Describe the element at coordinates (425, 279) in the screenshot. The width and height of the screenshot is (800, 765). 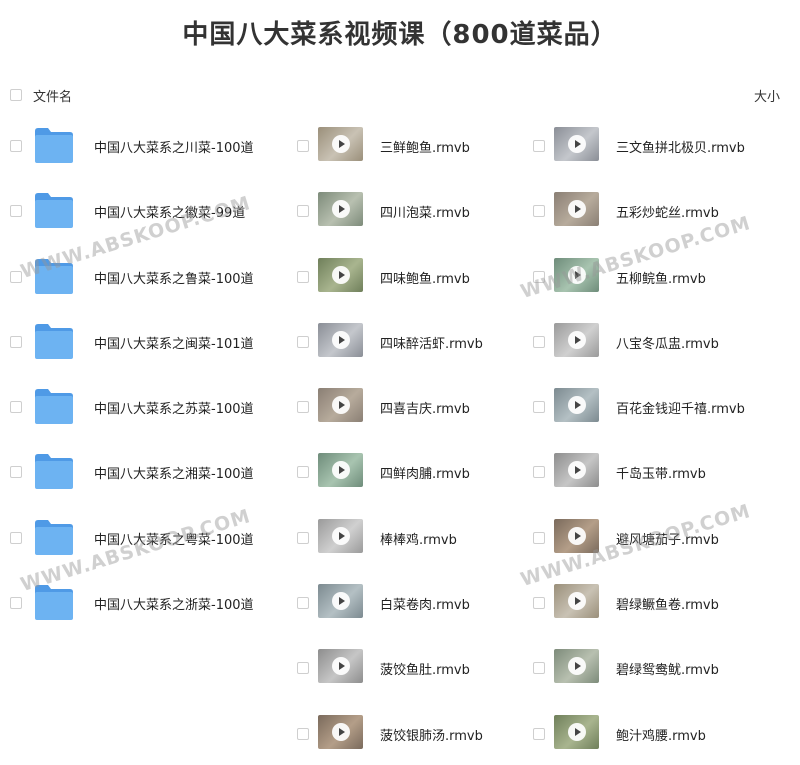
I see `video-file-name: 四味鲍鱼.rmvb` at that location.